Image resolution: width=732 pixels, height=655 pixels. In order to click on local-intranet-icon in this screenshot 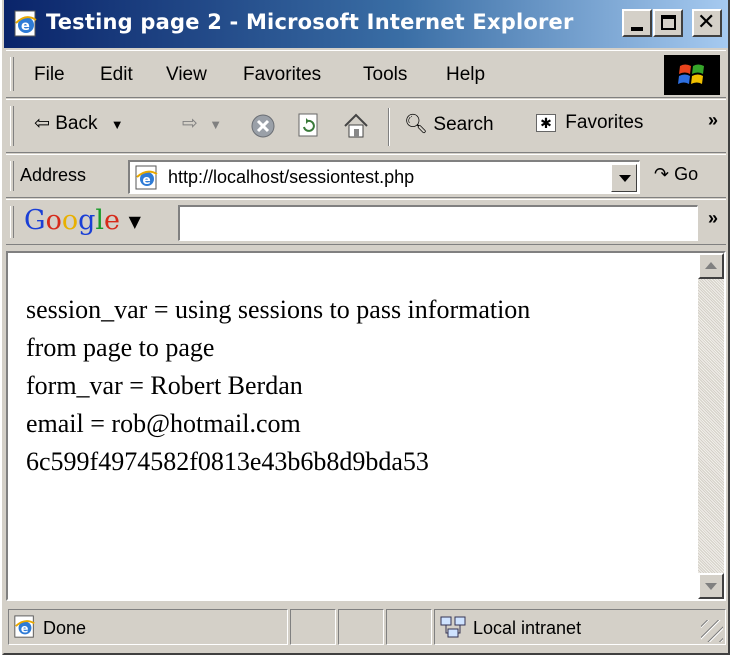, I will do `click(453, 627)`.